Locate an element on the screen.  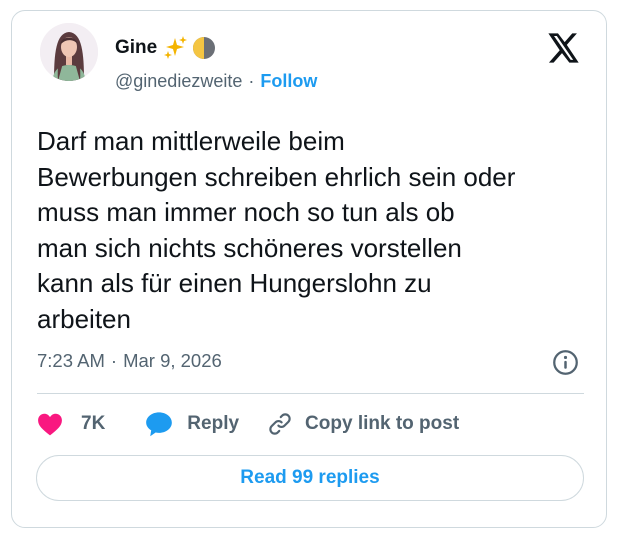
read-replies-button: Read 99 replies is located at coordinates (310, 478).